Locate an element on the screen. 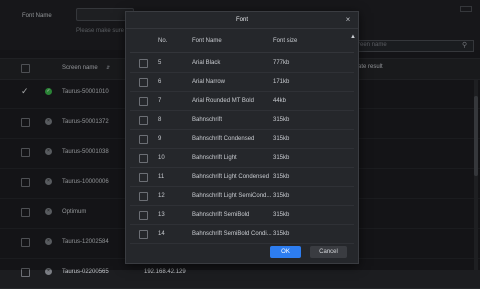  column-font-size: Font size is located at coordinates (285, 41).